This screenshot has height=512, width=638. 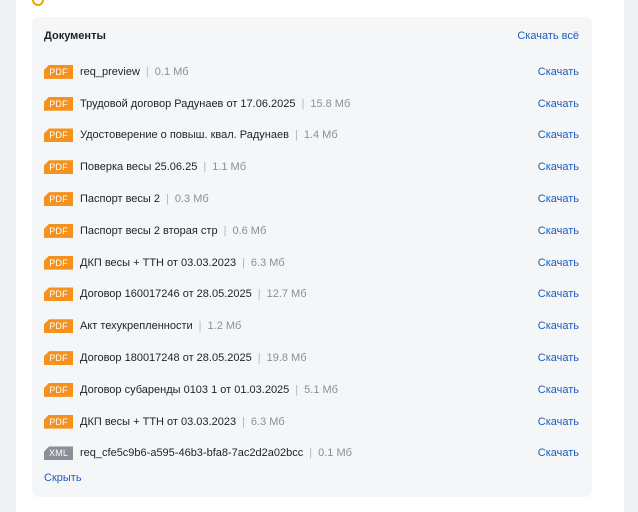 What do you see at coordinates (166, 294) in the screenshot?
I see `document-name: Договор 160017246 от 28.05.2025` at bounding box center [166, 294].